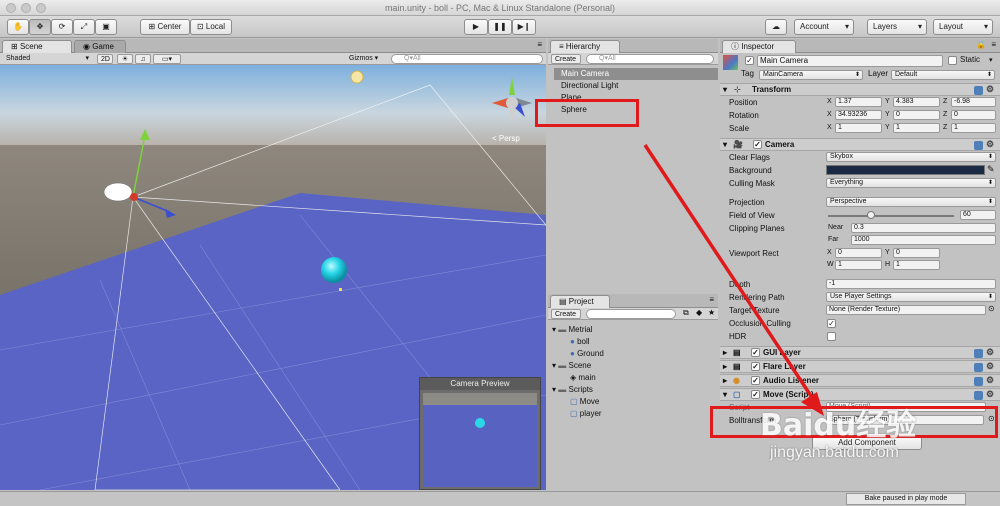  Describe the element at coordinates (858, 102) in the screenshot. I see `position-x-field: 1.37` at that location.